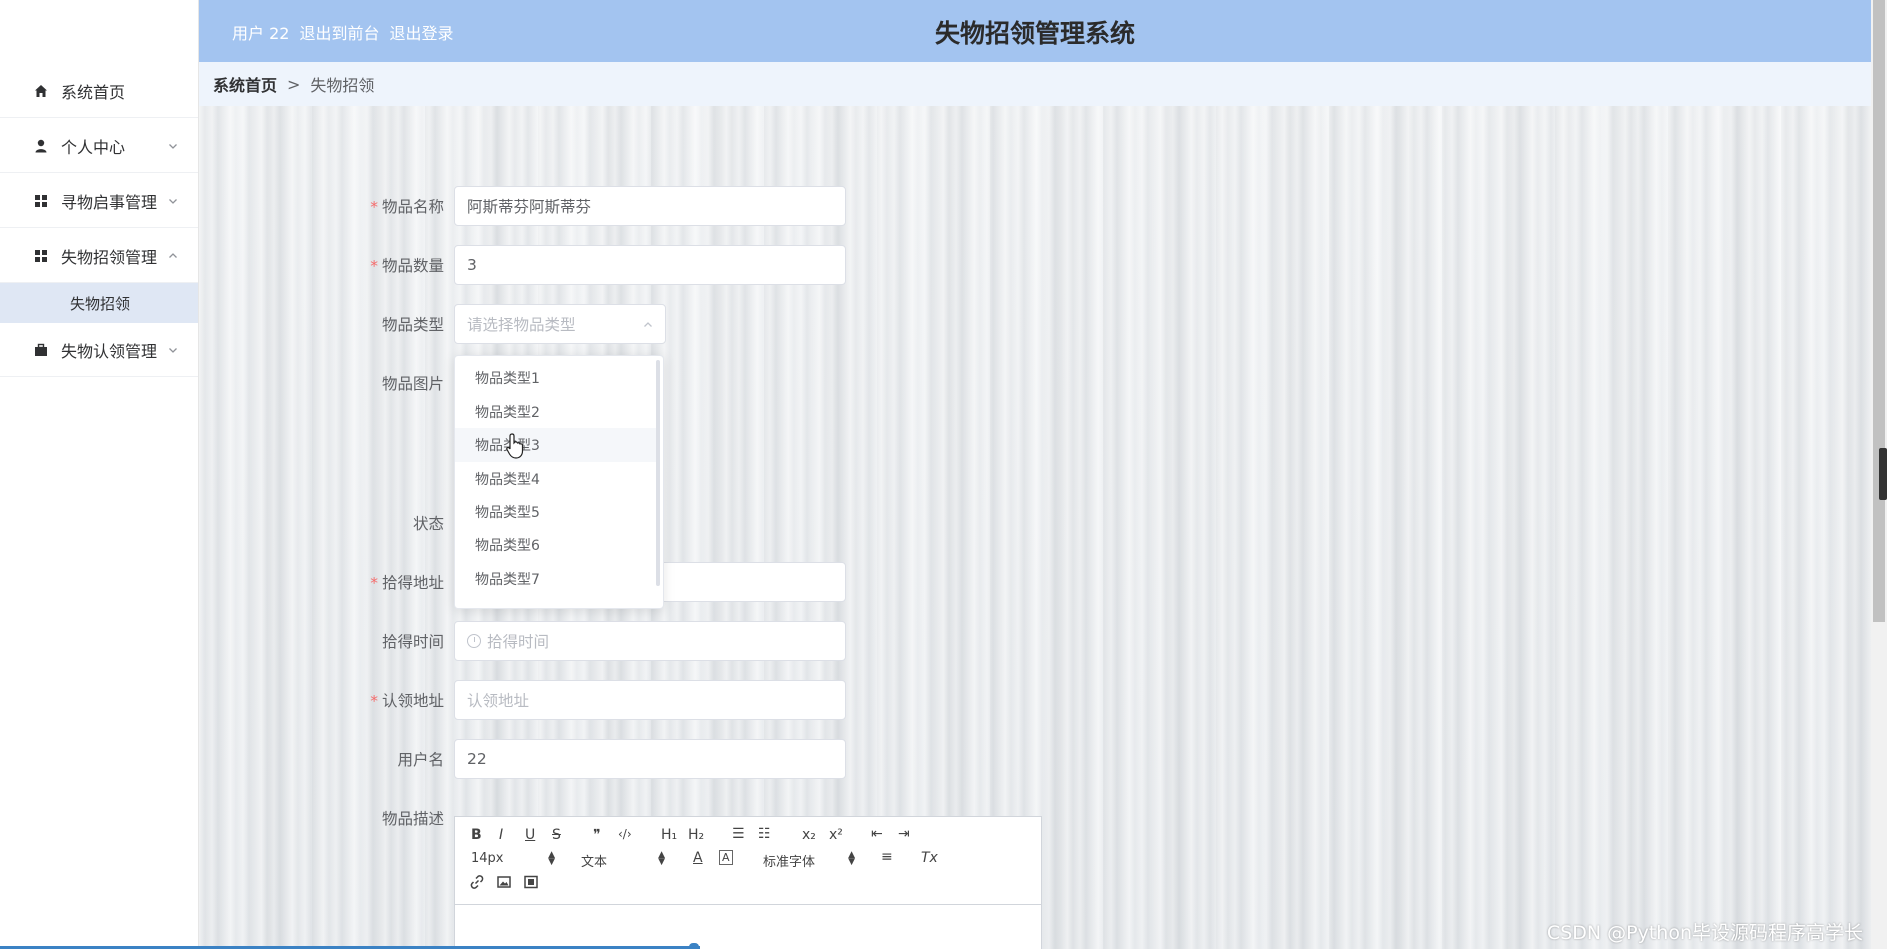  I want to click on progress-knob, so click(694, 946).